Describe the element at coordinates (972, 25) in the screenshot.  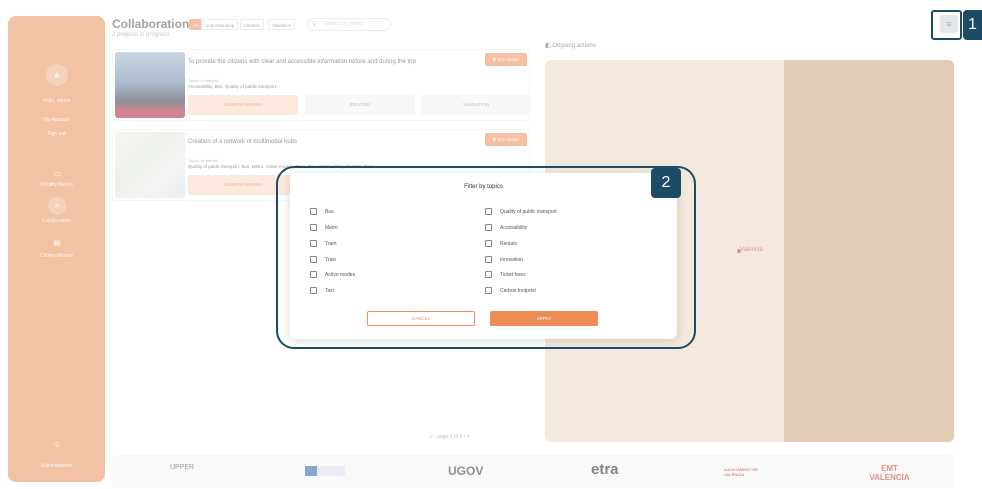
I see `annotation-badge-1: 1` at that location.